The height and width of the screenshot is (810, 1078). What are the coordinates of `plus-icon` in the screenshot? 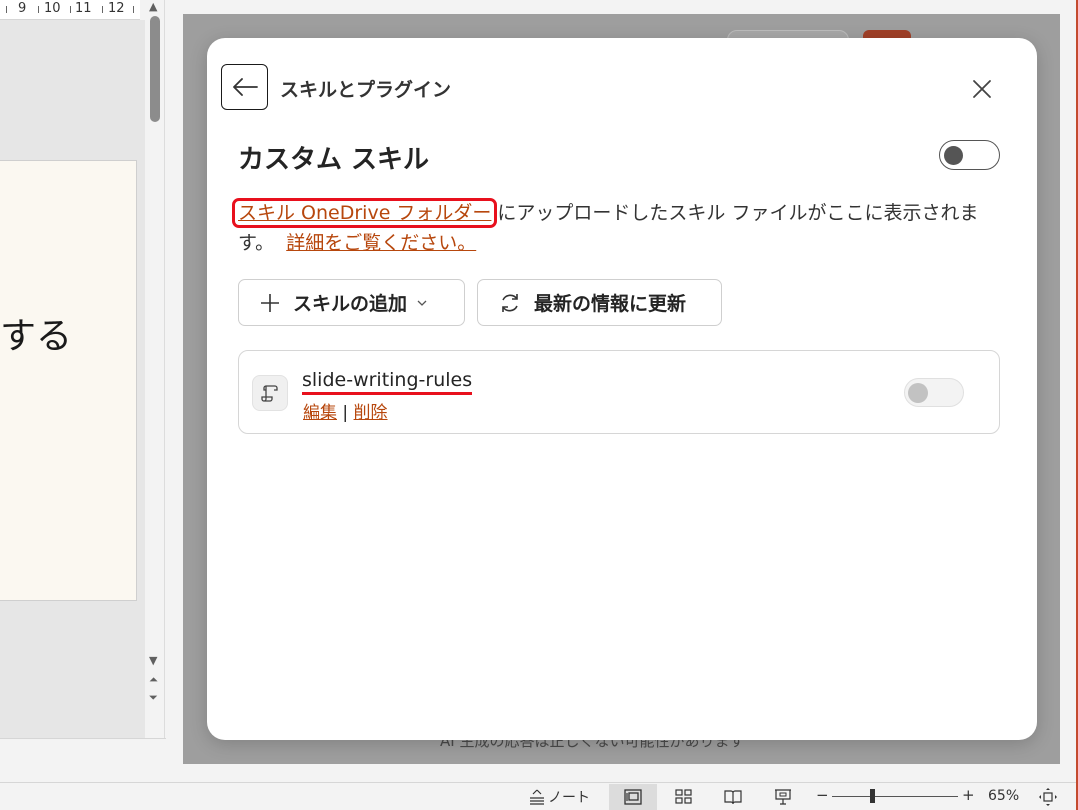 It's located at (270, 303).